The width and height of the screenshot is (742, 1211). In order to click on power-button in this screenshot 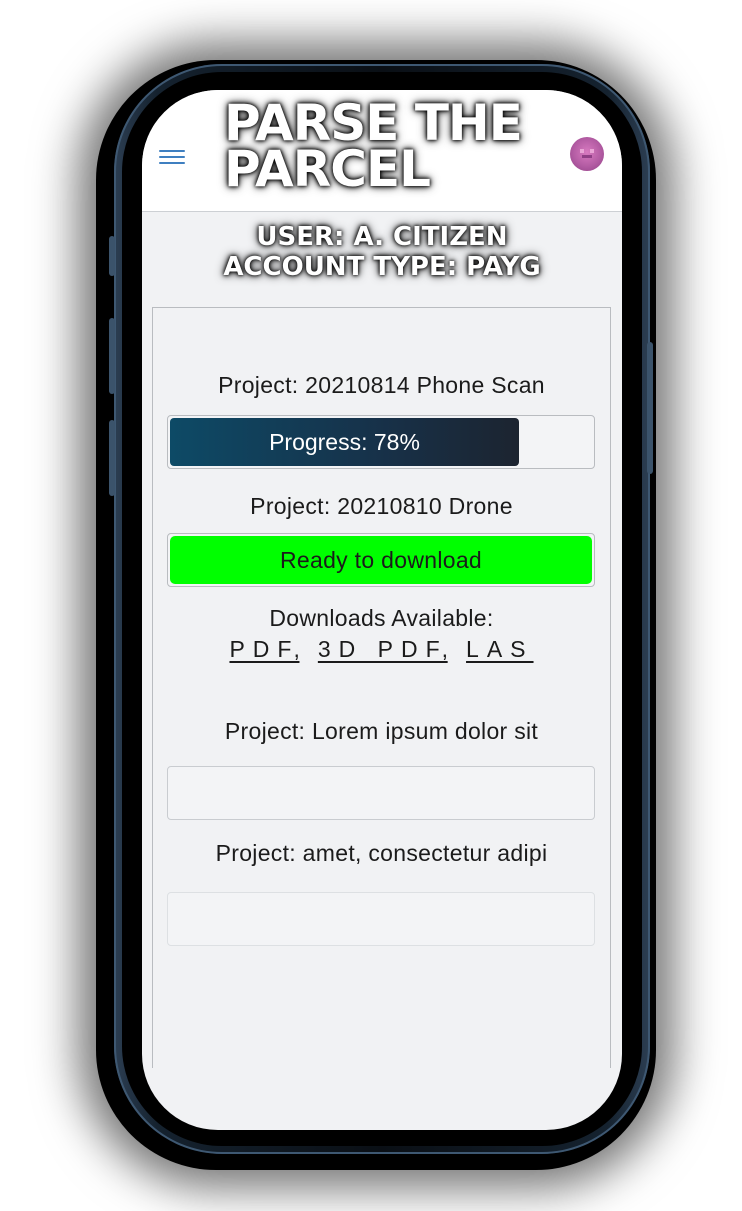, I will do `click(650, 408)`.